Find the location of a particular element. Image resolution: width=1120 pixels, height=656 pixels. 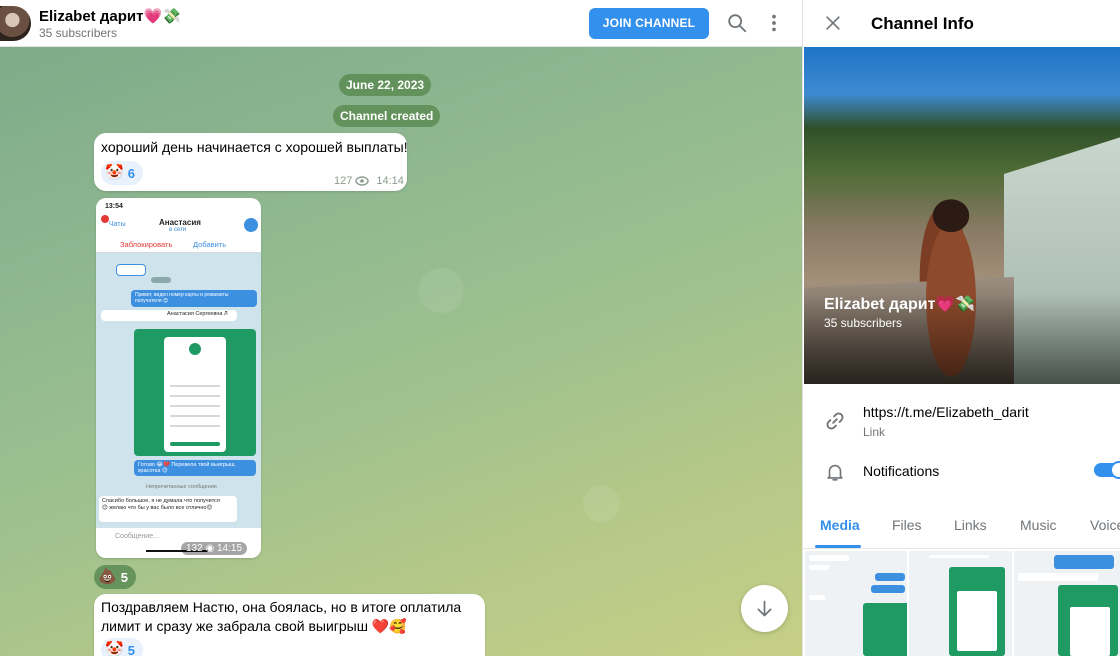

screenshot-block-label: Заблокировать is located at coordinates (146, 244).